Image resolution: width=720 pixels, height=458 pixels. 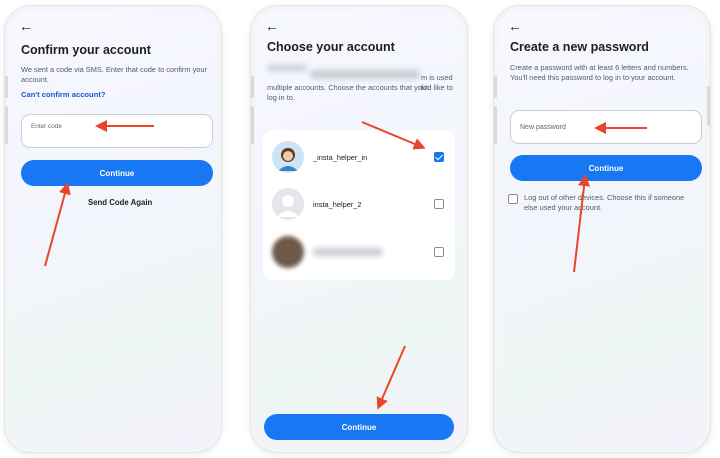 I want to click on page-title: Choose your account, so click(x=331, y=47).